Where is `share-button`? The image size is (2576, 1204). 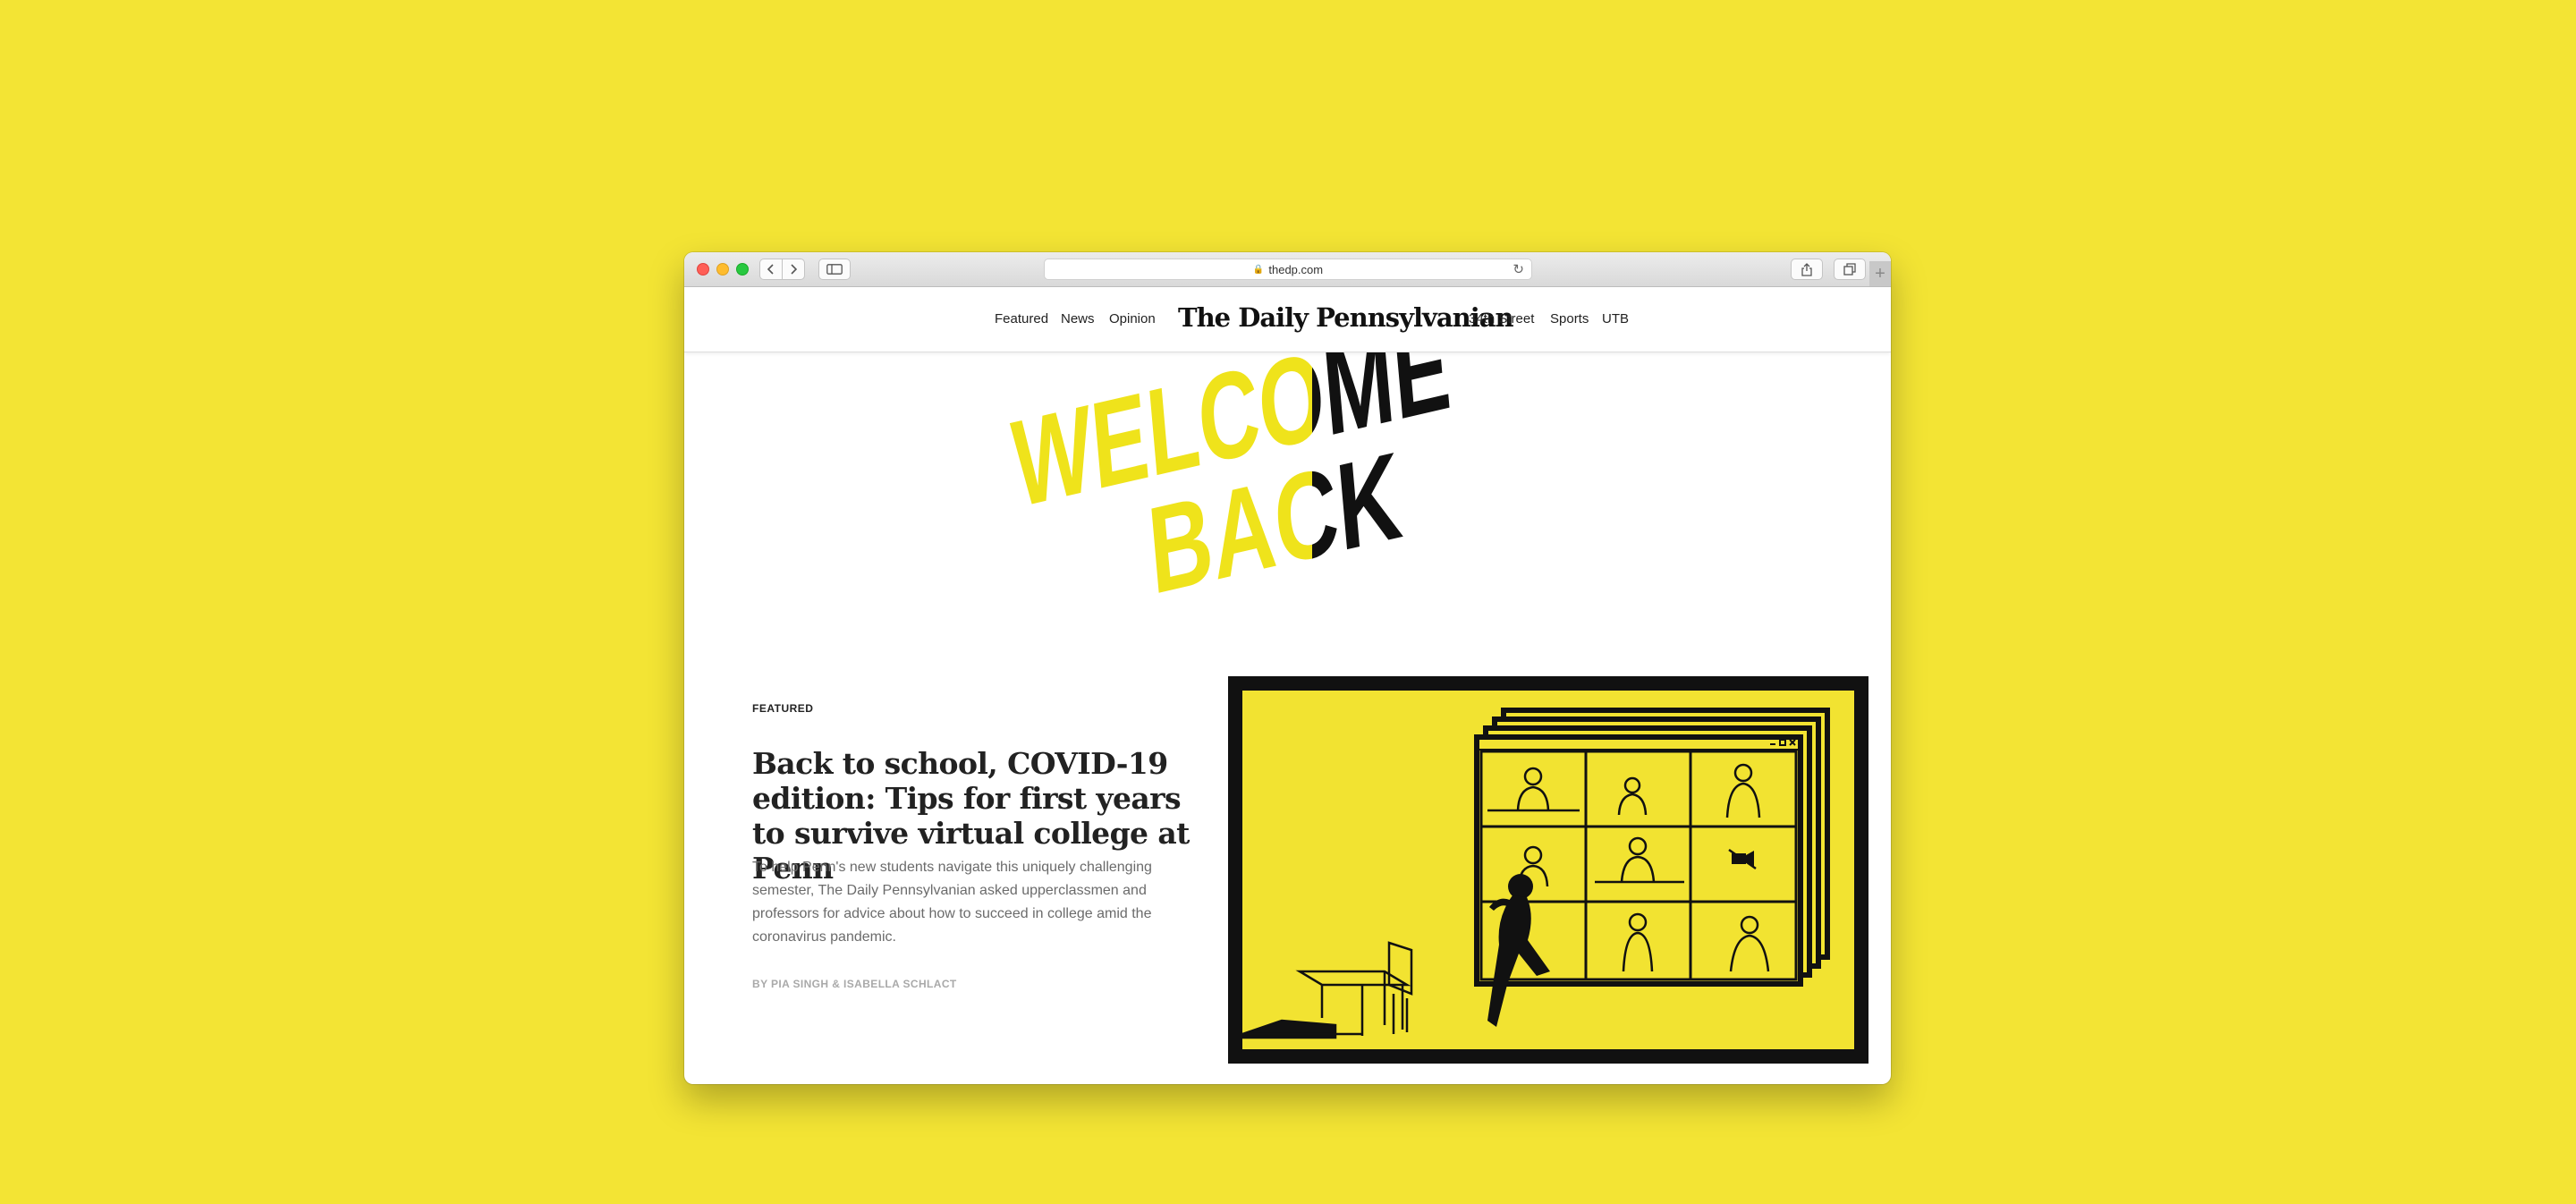
share-button is located at coordinates (1807, 269).